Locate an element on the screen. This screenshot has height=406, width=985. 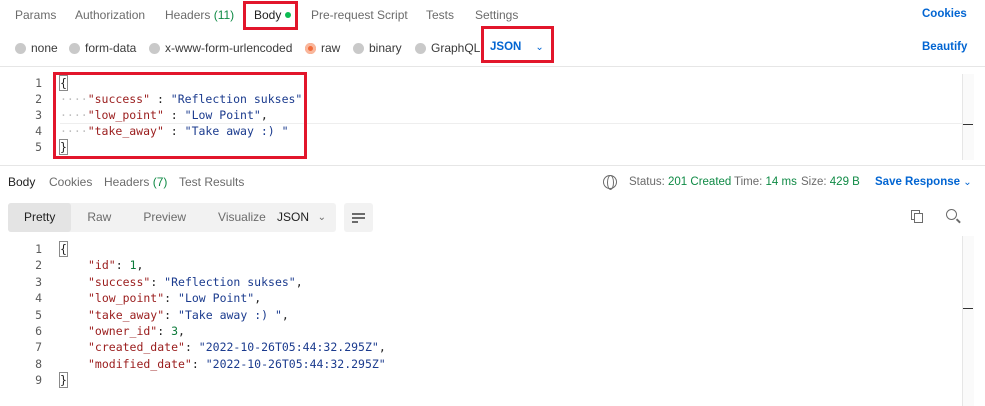
status-value: 201 Created is located at coordinates (700, 182).